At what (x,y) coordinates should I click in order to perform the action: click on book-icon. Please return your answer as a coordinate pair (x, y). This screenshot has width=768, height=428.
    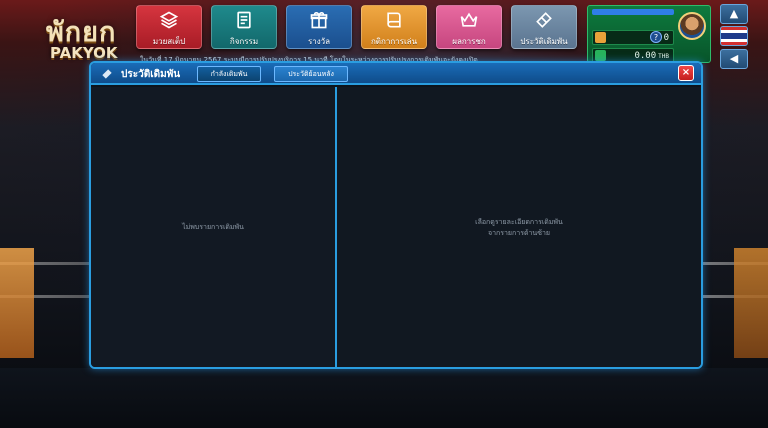
    Looking at the image, I should click on (394, 20).